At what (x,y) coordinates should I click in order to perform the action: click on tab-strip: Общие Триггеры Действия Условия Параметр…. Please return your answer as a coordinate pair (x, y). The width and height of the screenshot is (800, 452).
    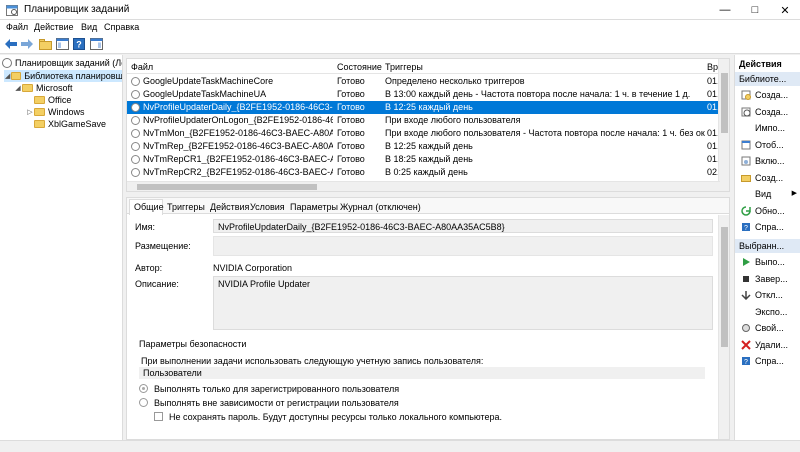
    Looking at the image, I should click on (428, 206).